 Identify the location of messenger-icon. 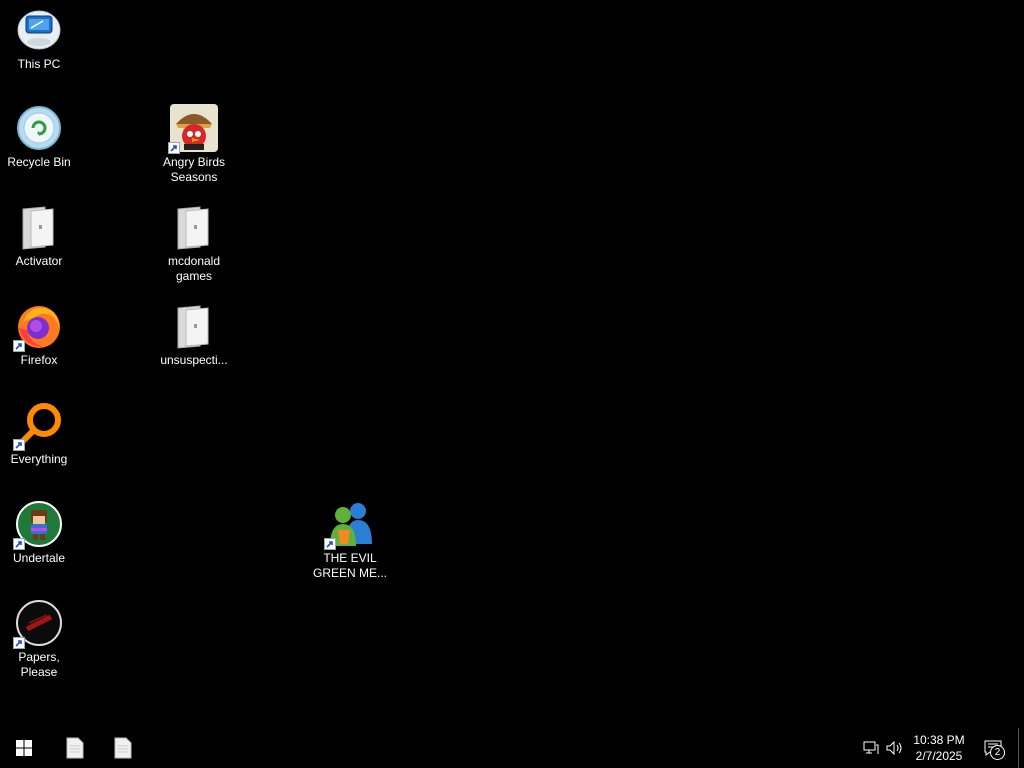
(349, 525).